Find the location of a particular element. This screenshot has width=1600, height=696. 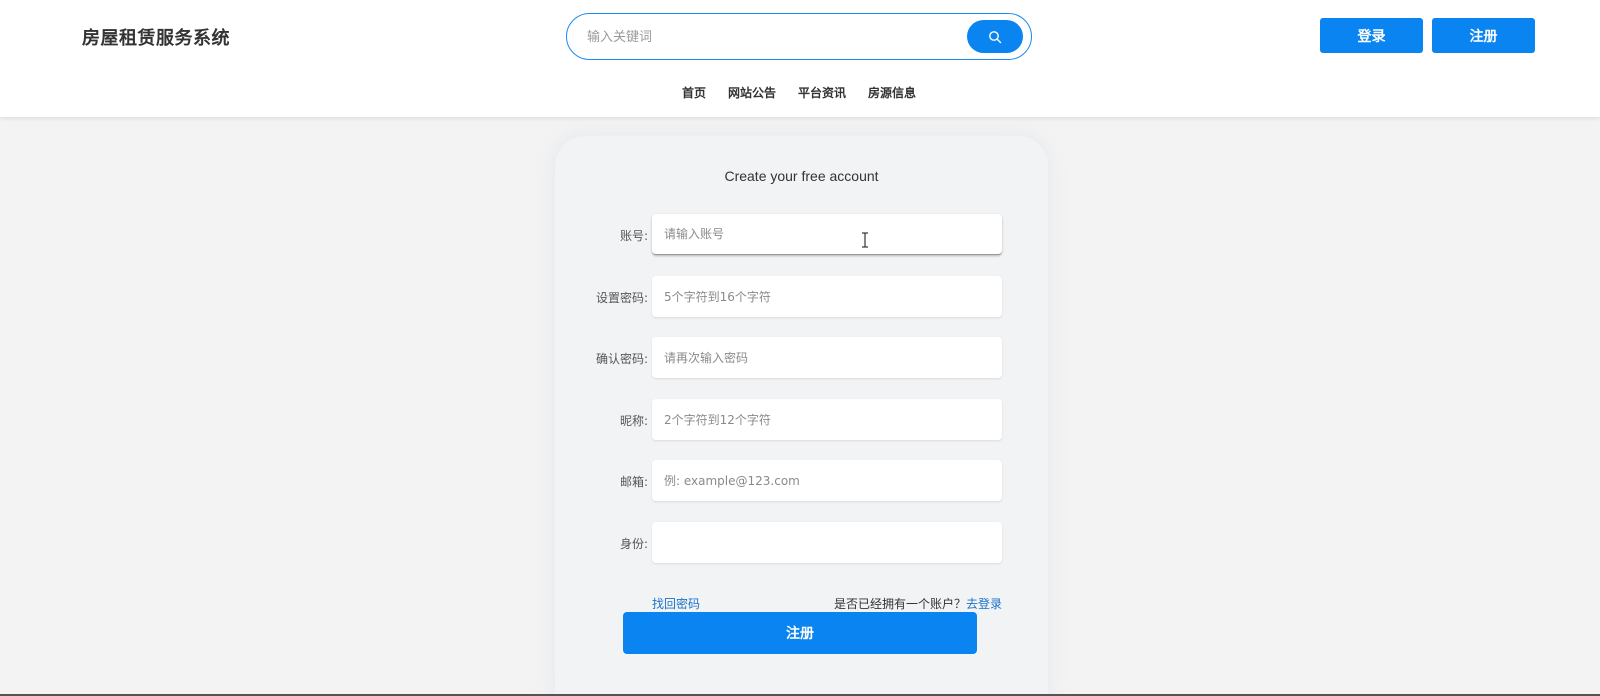

password-label: 设置密码: is located at coordinates (621, 298).